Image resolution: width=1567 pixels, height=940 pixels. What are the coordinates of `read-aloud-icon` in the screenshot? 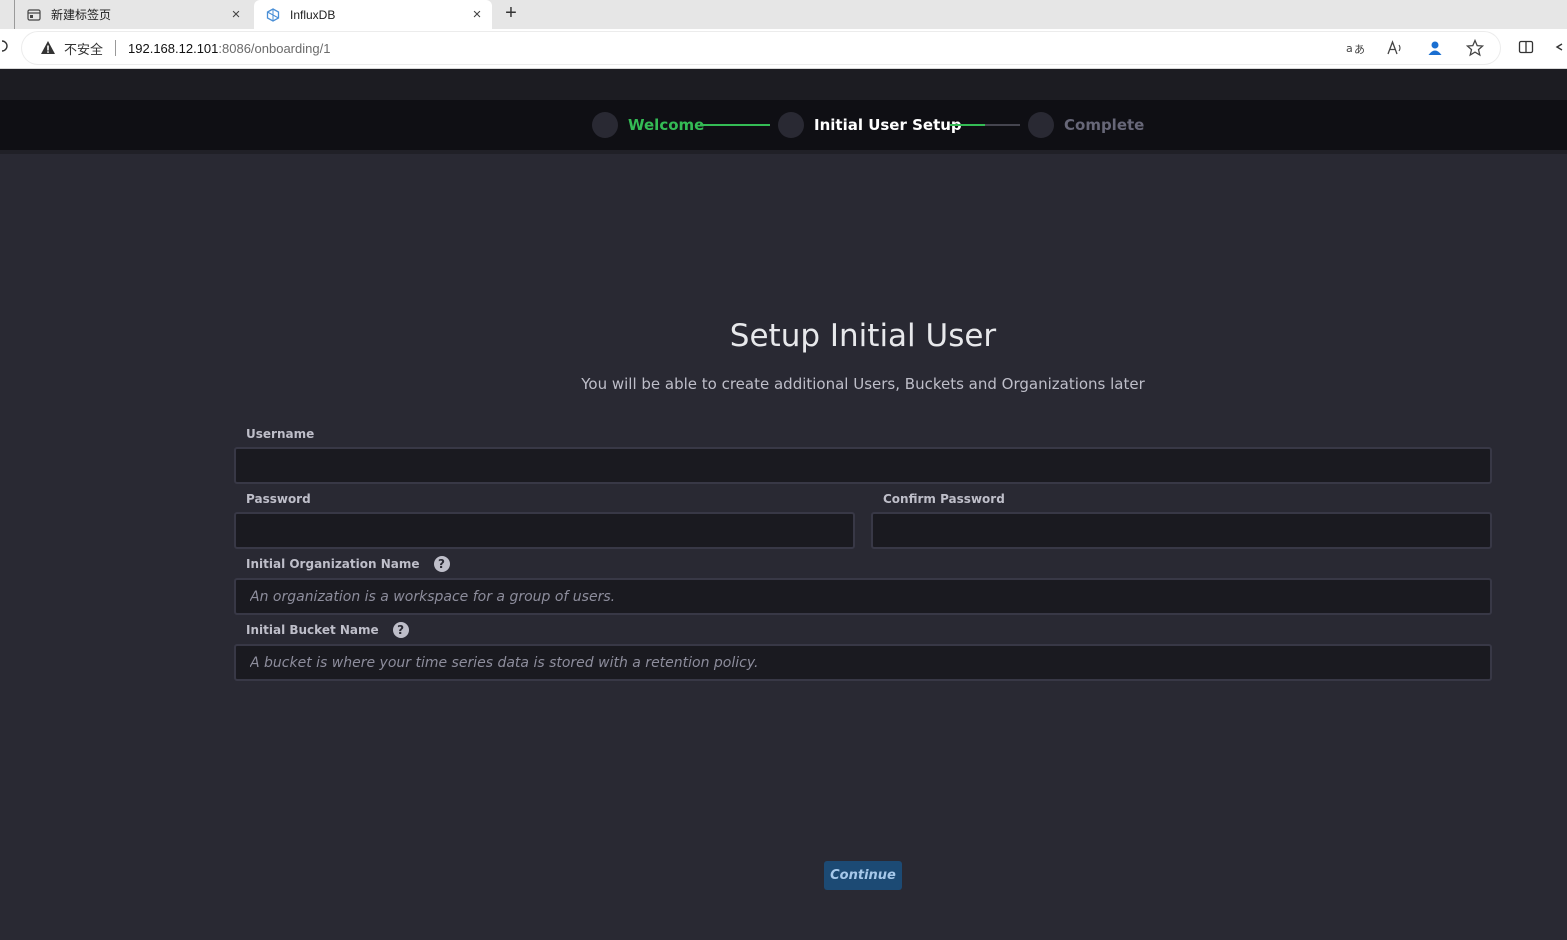 It's located at (1395, 48).